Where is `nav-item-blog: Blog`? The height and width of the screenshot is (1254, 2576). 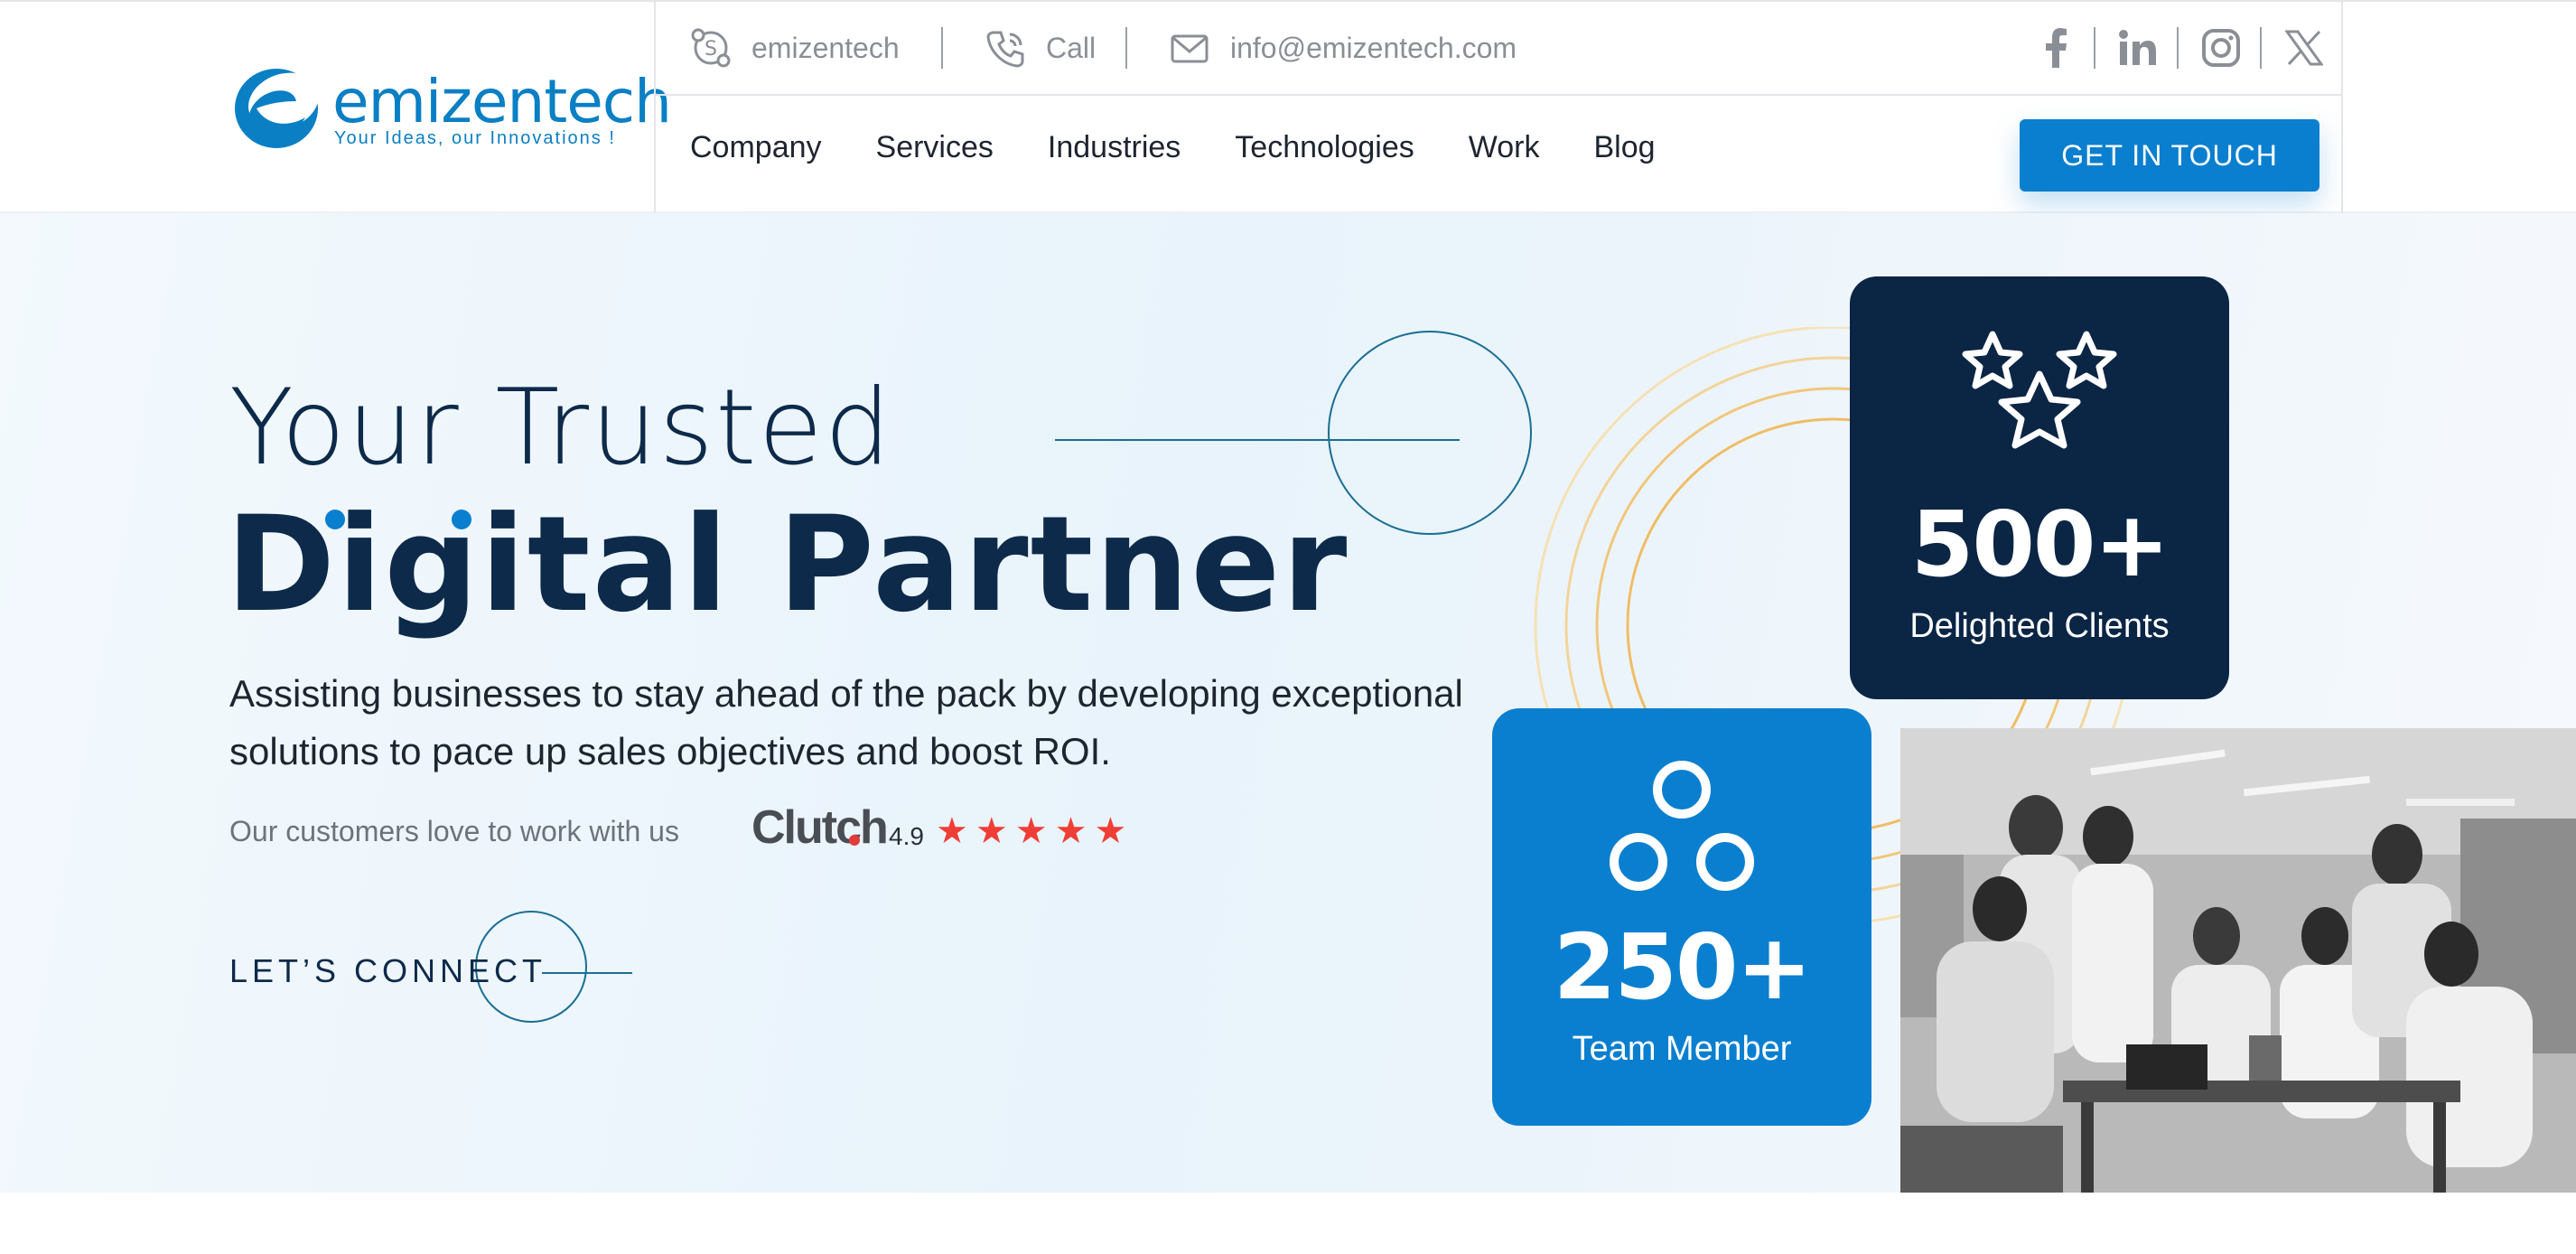 nav-item-blog: Blog is located at coordinates (1625, 147).